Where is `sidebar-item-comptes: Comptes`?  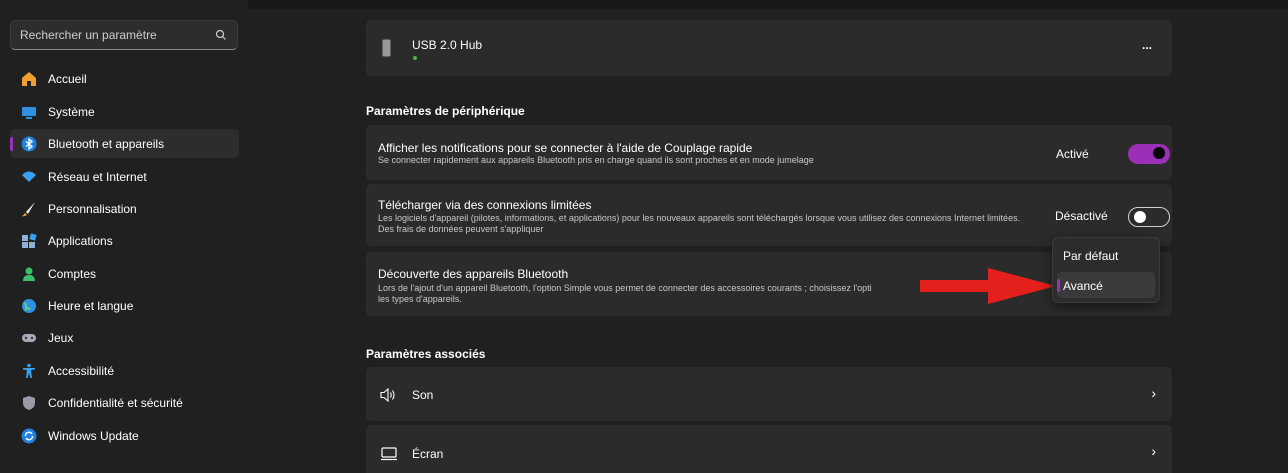 sidebar-item-comptes: Comptes is located at coordinates (124, 273).